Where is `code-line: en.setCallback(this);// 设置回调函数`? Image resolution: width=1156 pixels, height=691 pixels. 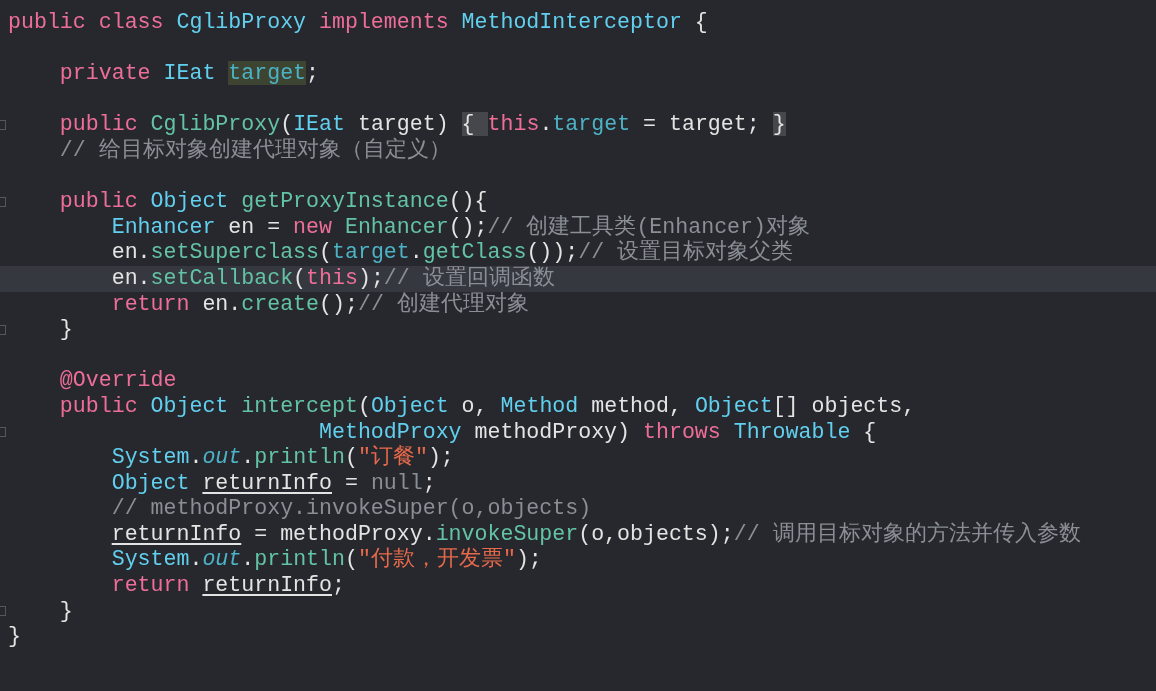 code-line: en.setCallback(this);// 设置回调函数 is located at coordinates (332, 278).